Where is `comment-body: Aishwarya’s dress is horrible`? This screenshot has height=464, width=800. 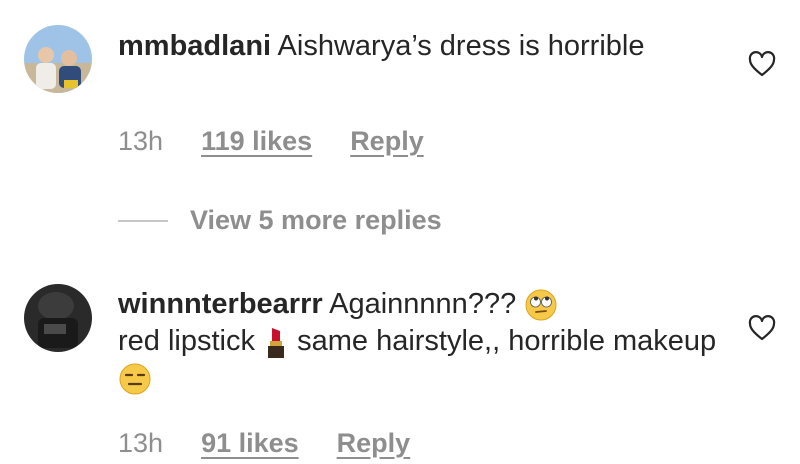 comment-body: Aishwarya’s dress is horrible is located at coordinates (458, 46).